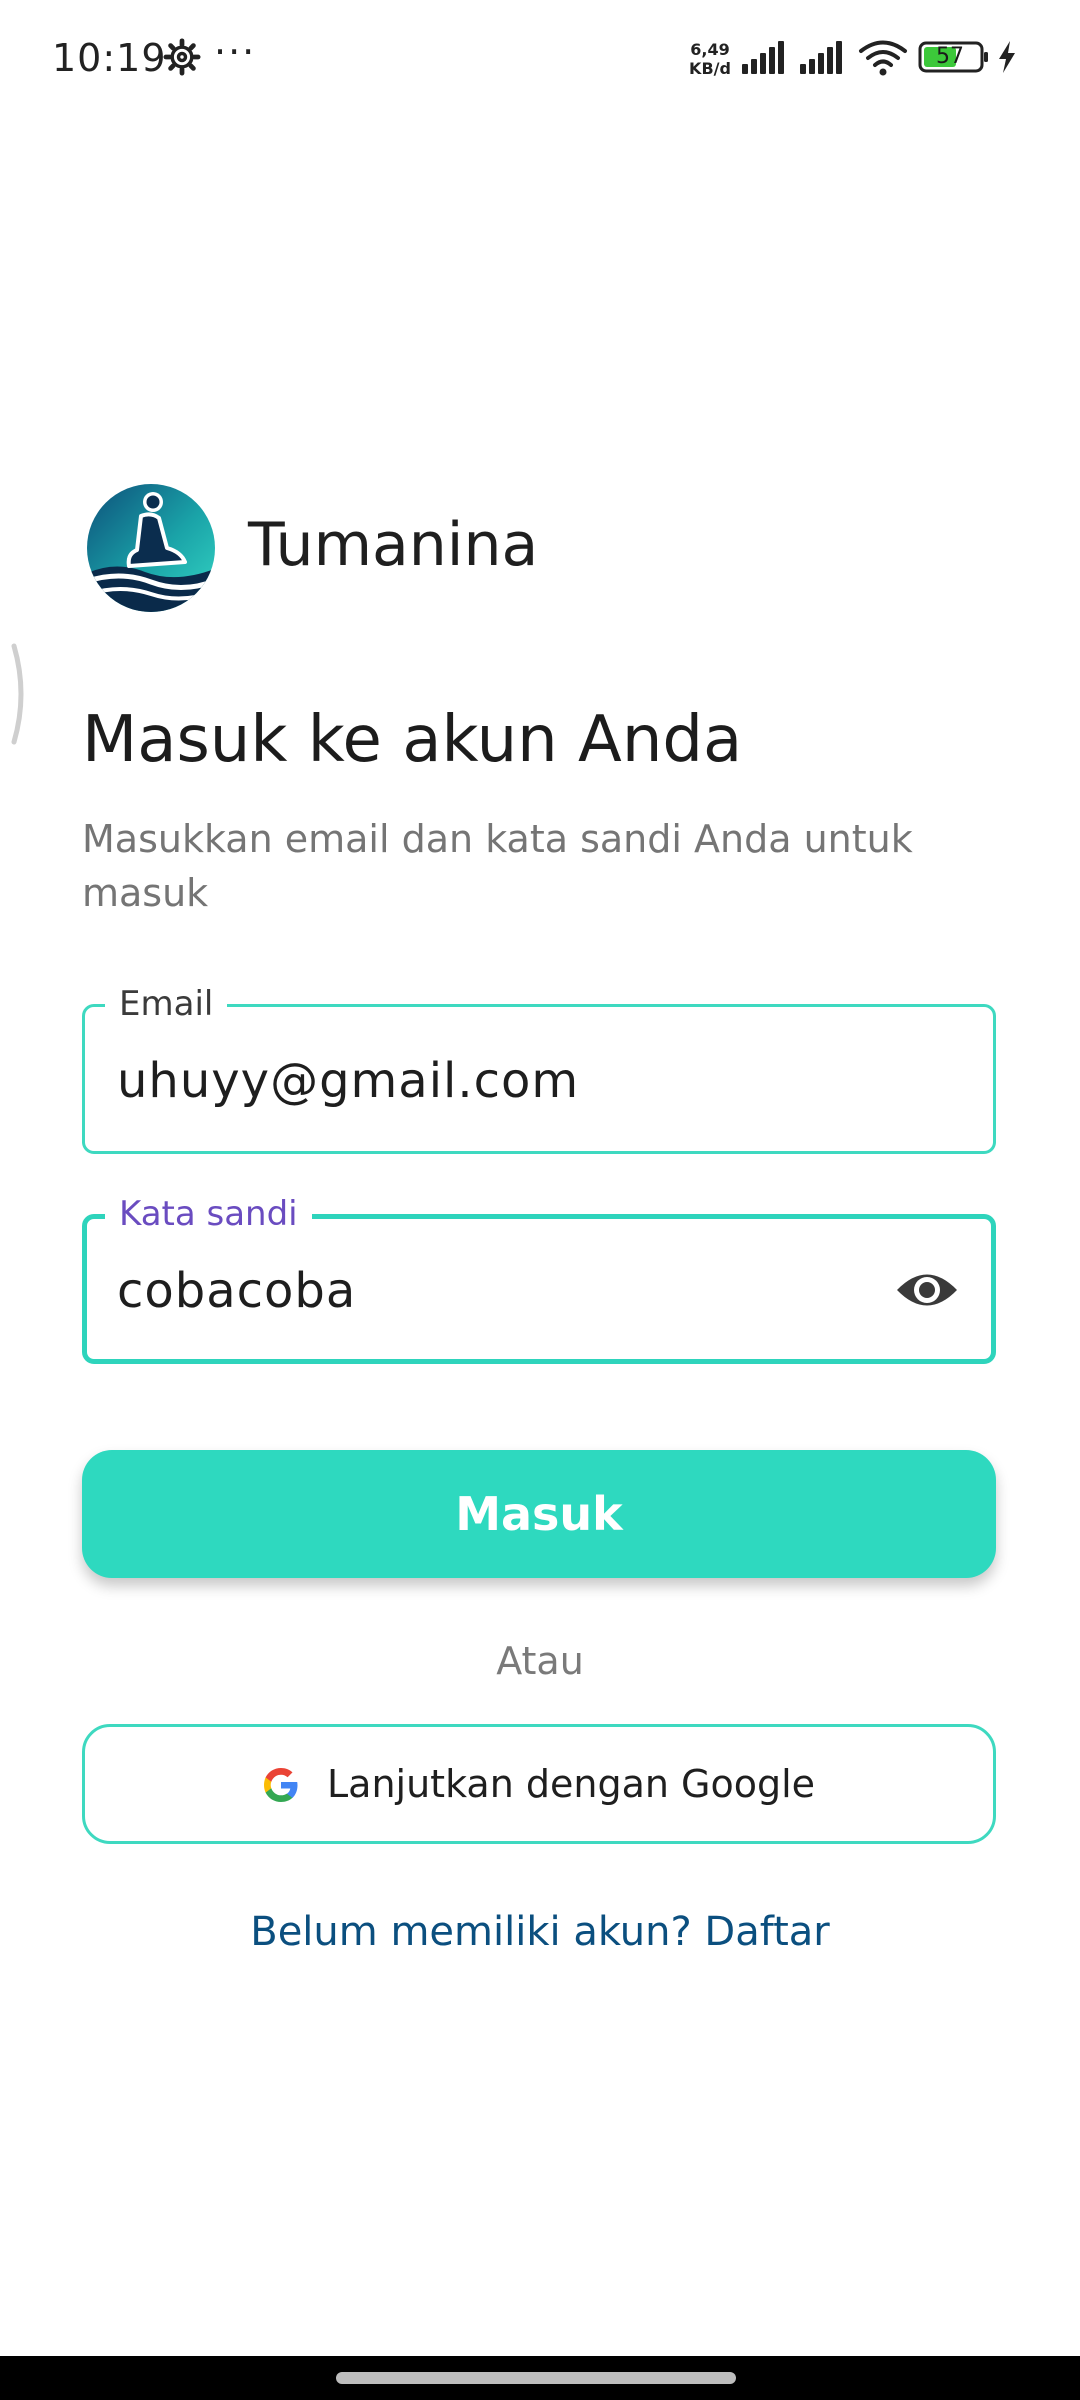 The height and width of the screenshot is (2400, 1080). Describe the element at coordinates (109, 58) in the screenshot. I see `status-time: 10:19` at that location.